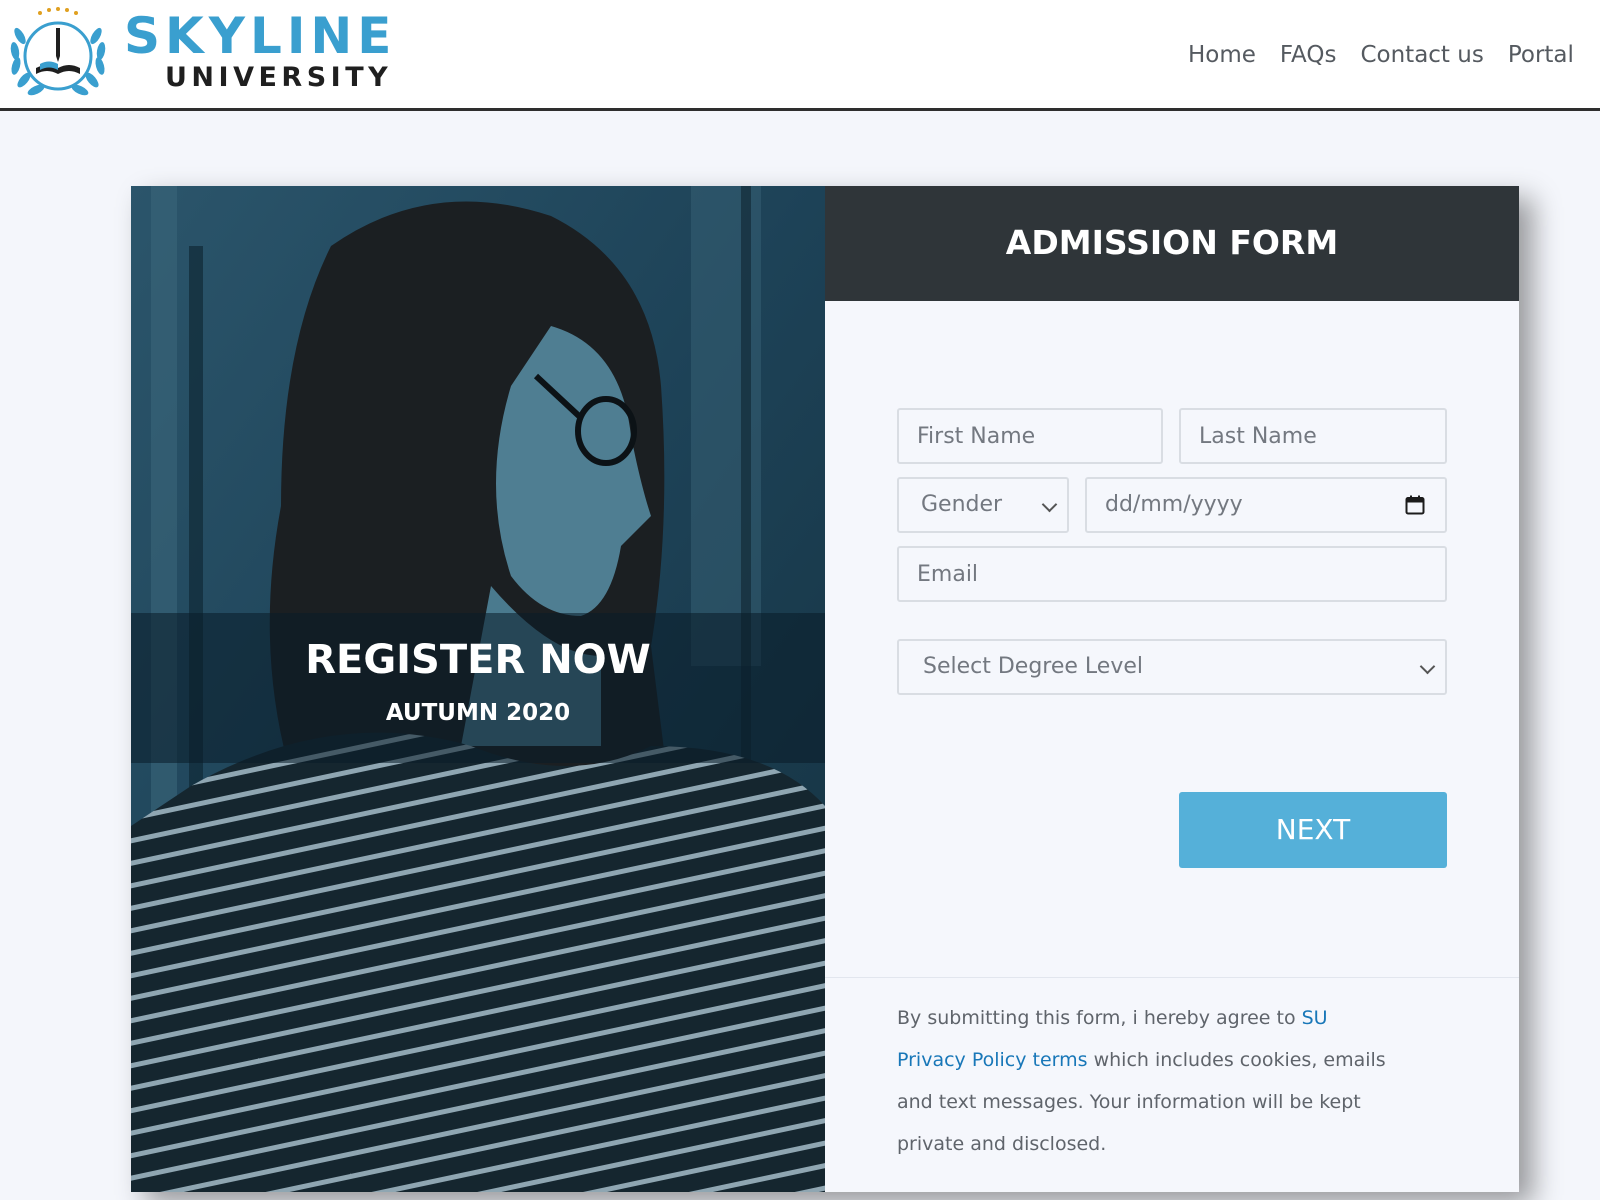 The height and width of the screenshot is (1200, 1600). I want to click on last-name-field, so click(1313, 436).